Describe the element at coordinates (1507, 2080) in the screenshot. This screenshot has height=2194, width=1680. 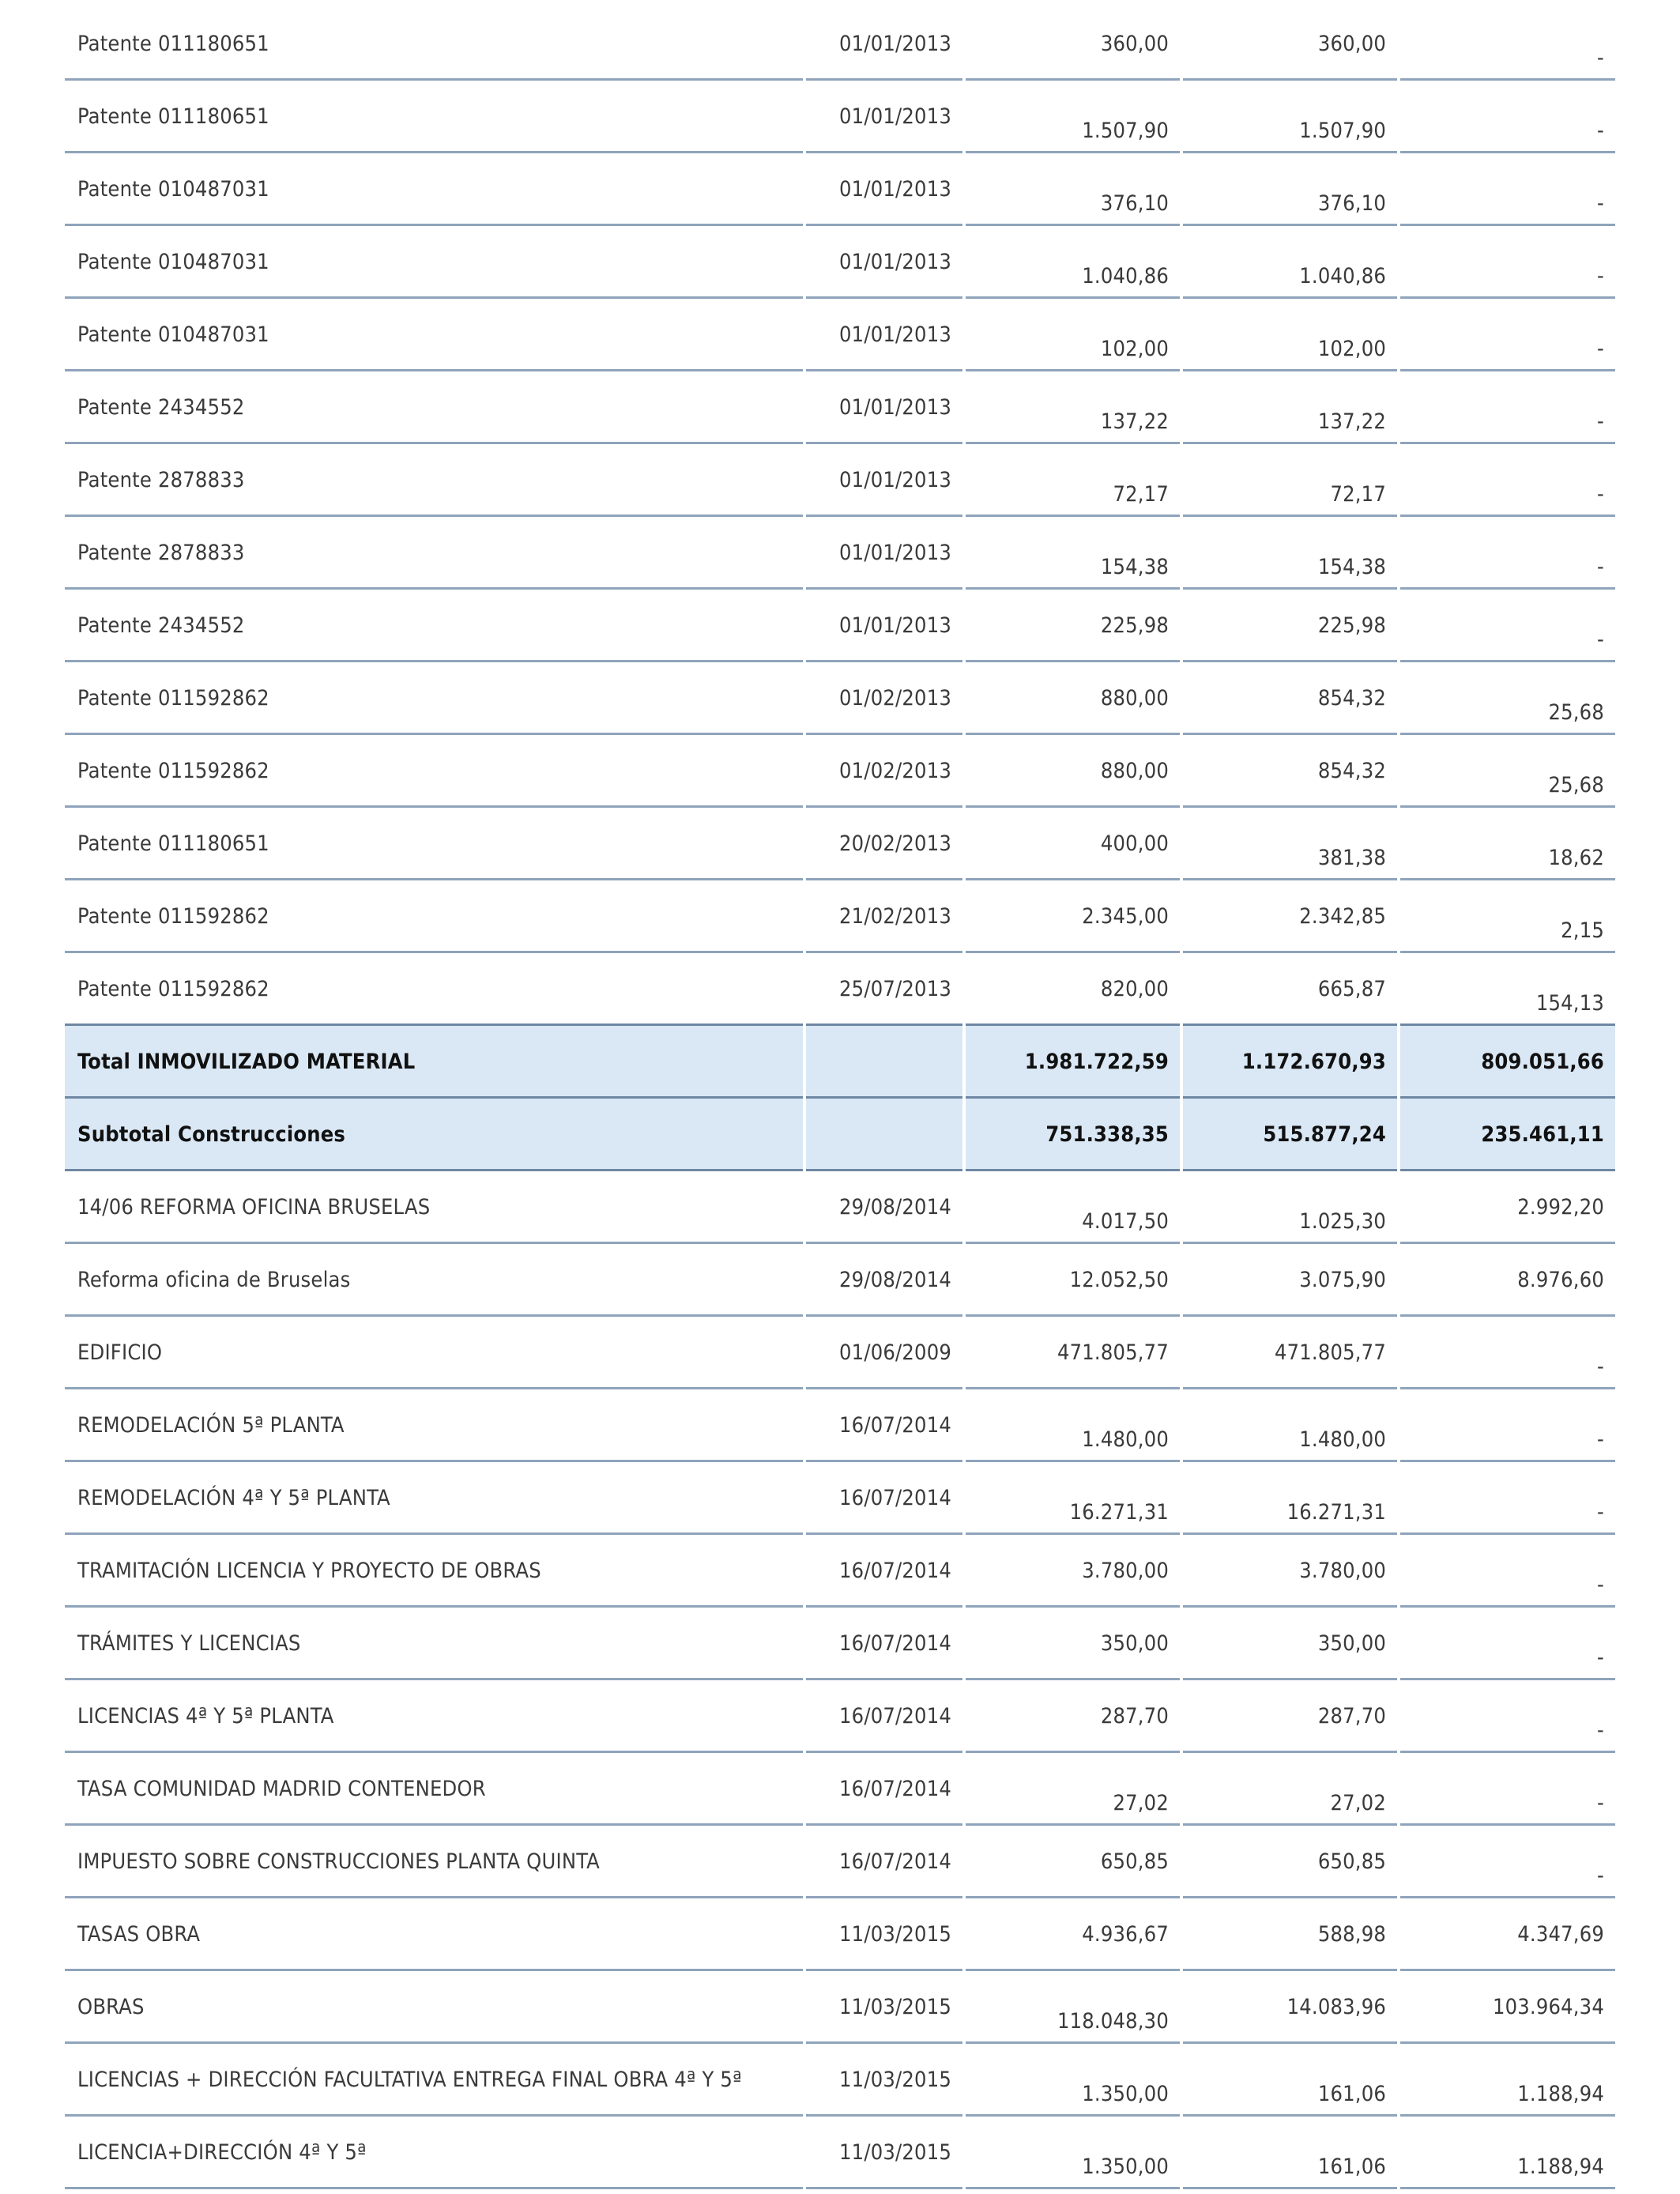
I see `net-value-cell: 1.188,94` at that location.